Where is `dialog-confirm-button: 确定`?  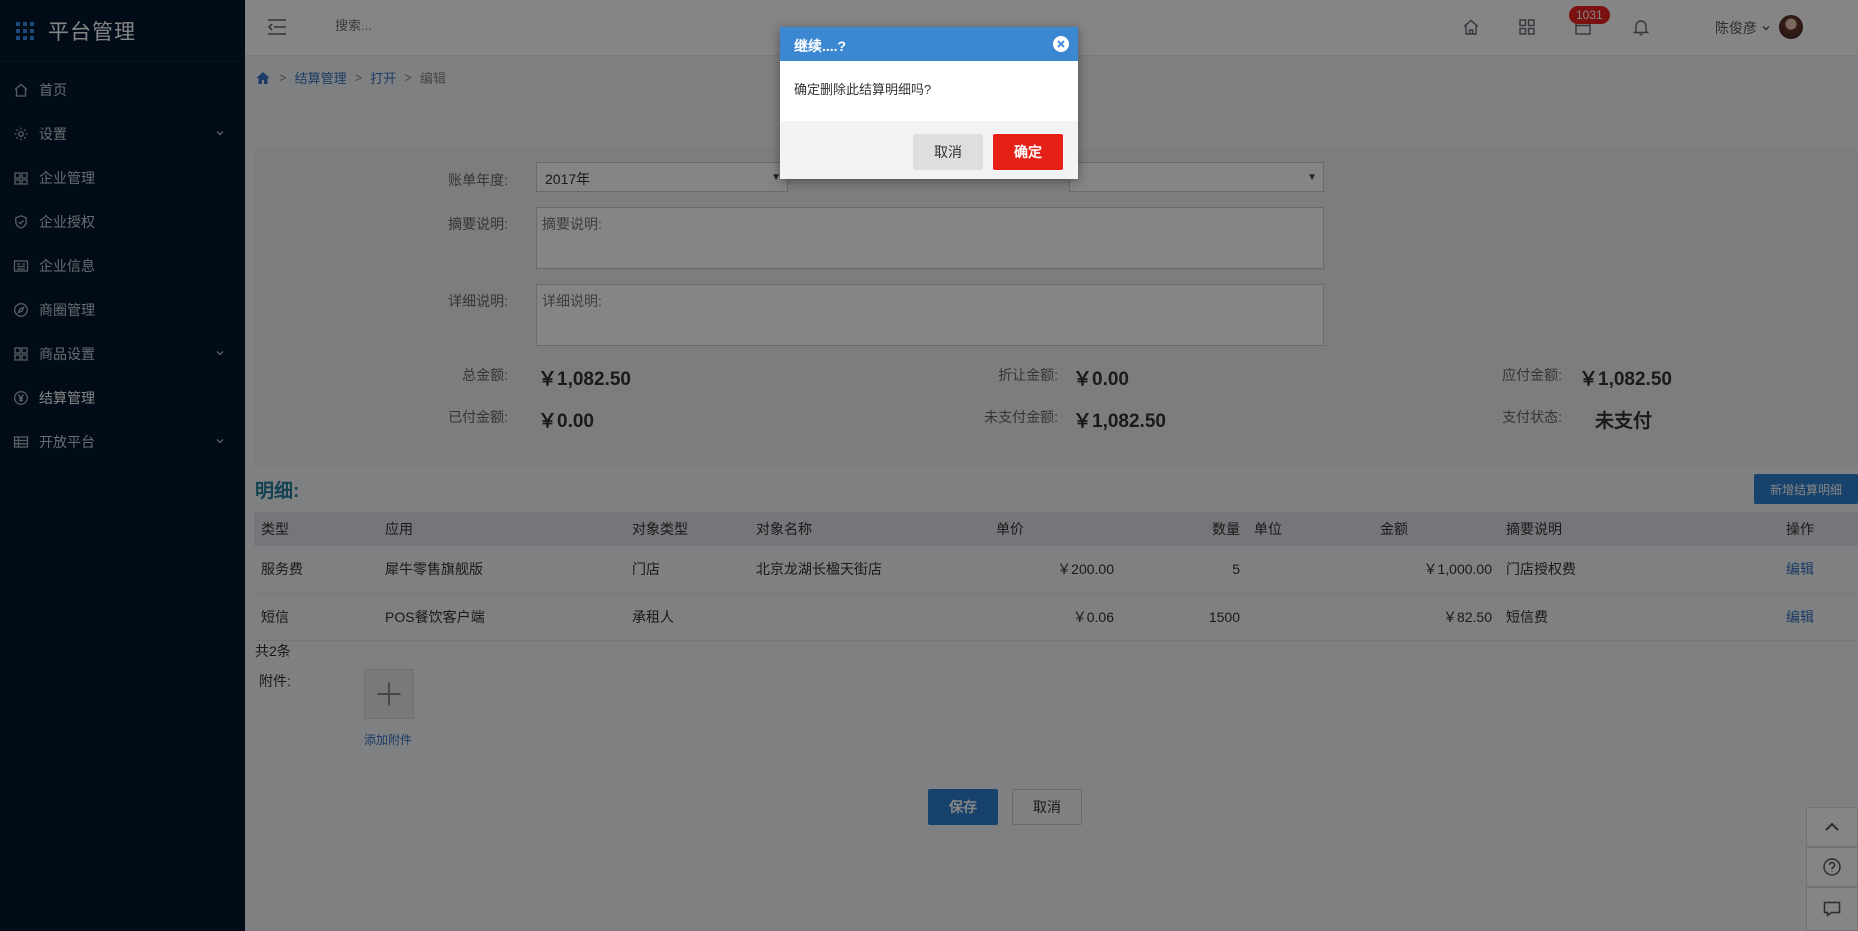
dialog-confirm-button: 确定 is located at coordinates (1028, 152).